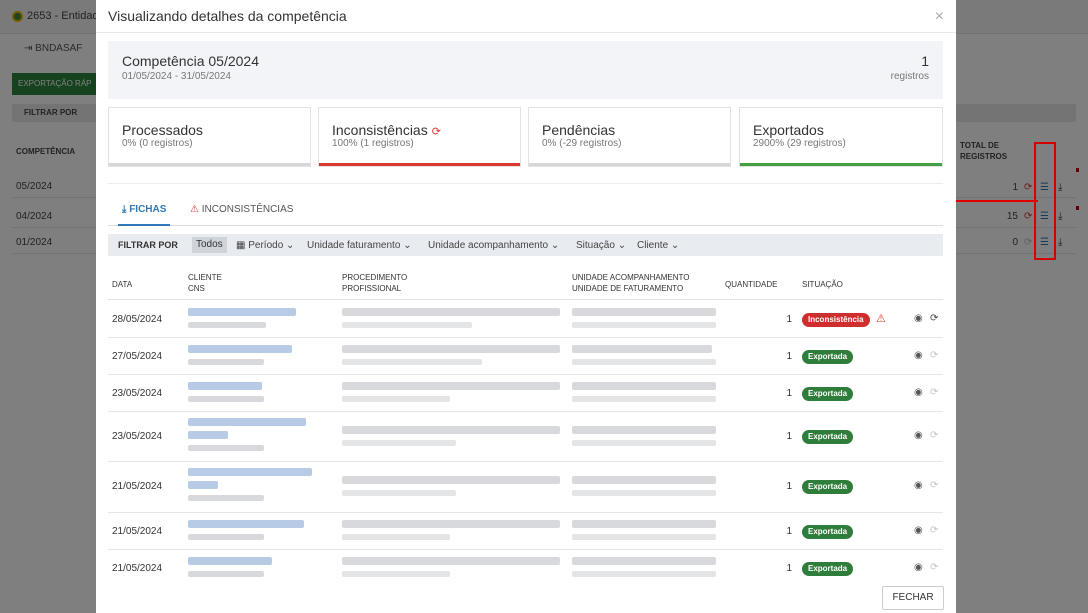 The image size is (1088, 613). Describe the element at coordinates (579, 130) in the screenshot. I see `stat-title: Pendências` at that location.